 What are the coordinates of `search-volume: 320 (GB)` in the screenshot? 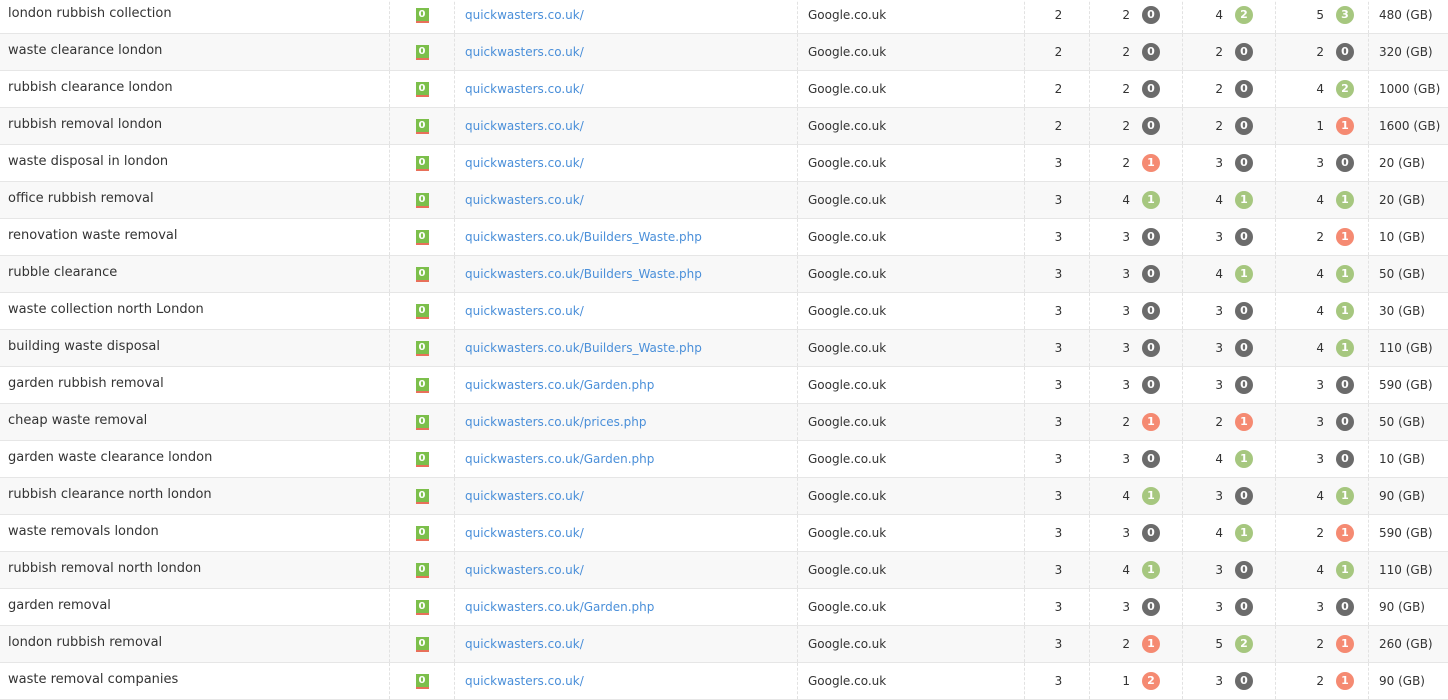 It's located at (1406, 52).